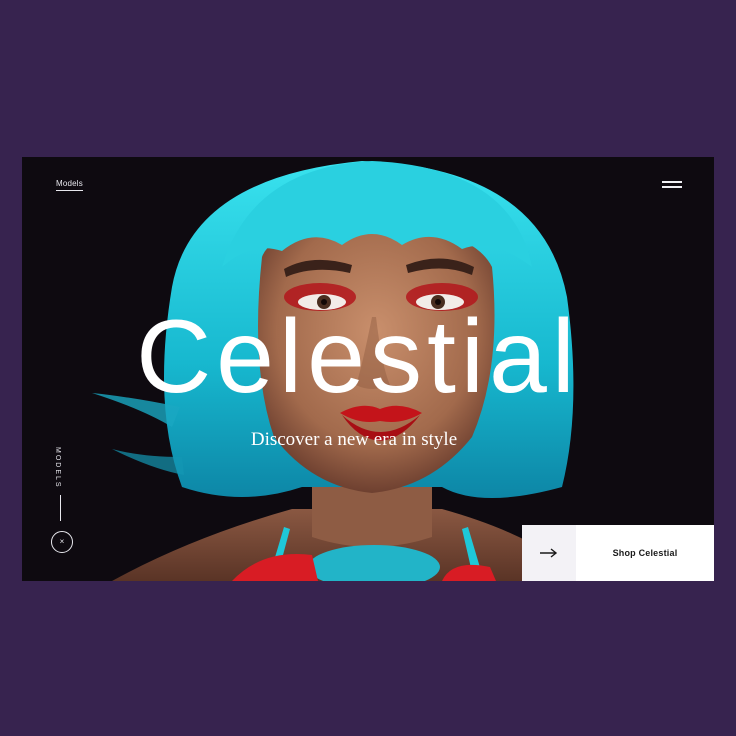 This screenshot has height=736, width=736. Describe the element at coordinates (57, 468) in the screenshot. I see `side-section-label: MODELS` at that location.